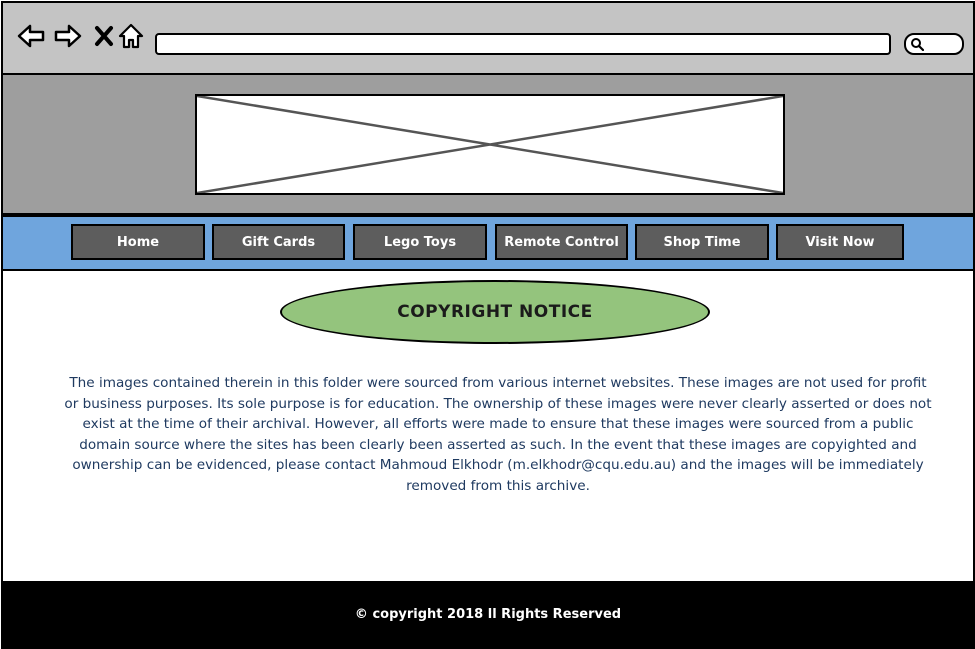 This screenshot has width=975, height=649. I want to click on nav-item-label: Gift Cards, so click(278, 242).